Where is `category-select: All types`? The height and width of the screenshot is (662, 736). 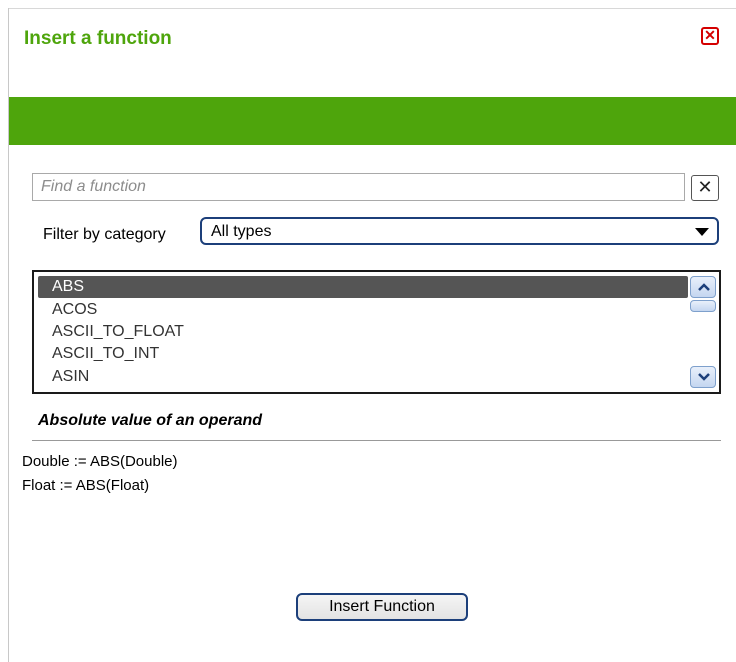 category-select: All types is located at coordinates (459, 231).